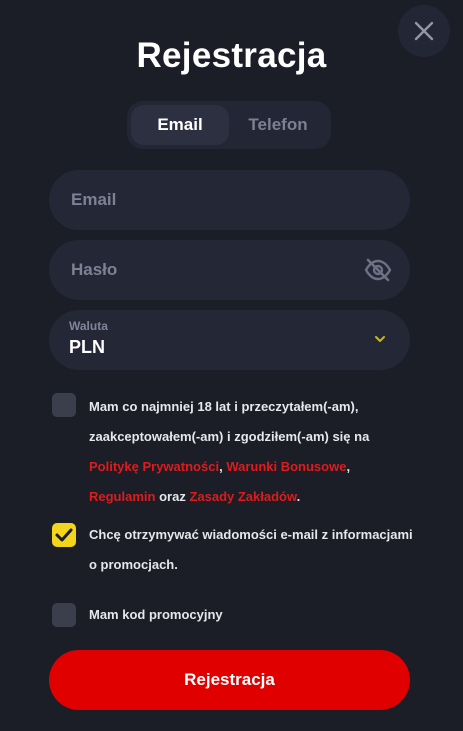 The image size is (463, 731). I want to click on currency-label: Waluta, so click(88, 326).